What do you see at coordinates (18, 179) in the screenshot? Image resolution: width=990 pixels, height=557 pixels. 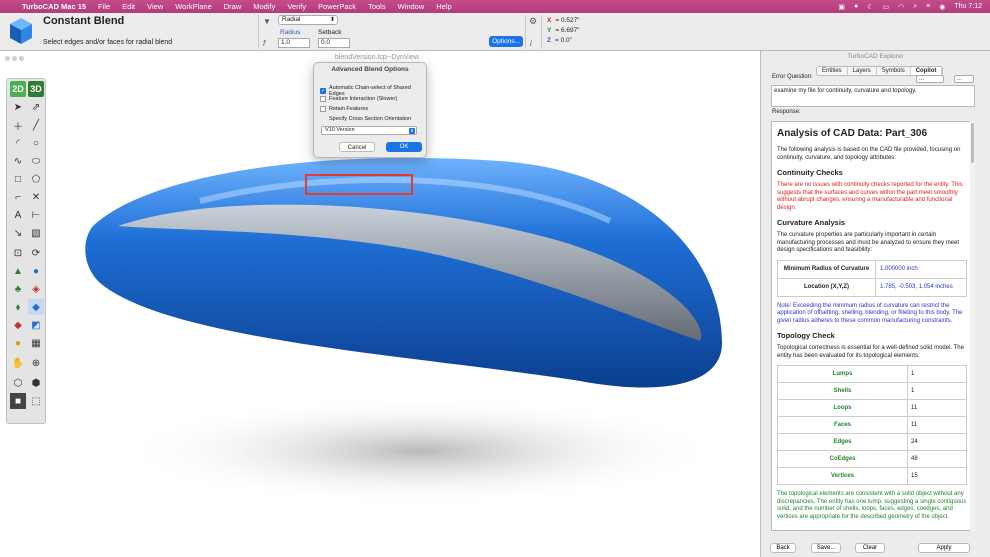 I see `rectangle-icon: □` at bounding box center [18, 179].